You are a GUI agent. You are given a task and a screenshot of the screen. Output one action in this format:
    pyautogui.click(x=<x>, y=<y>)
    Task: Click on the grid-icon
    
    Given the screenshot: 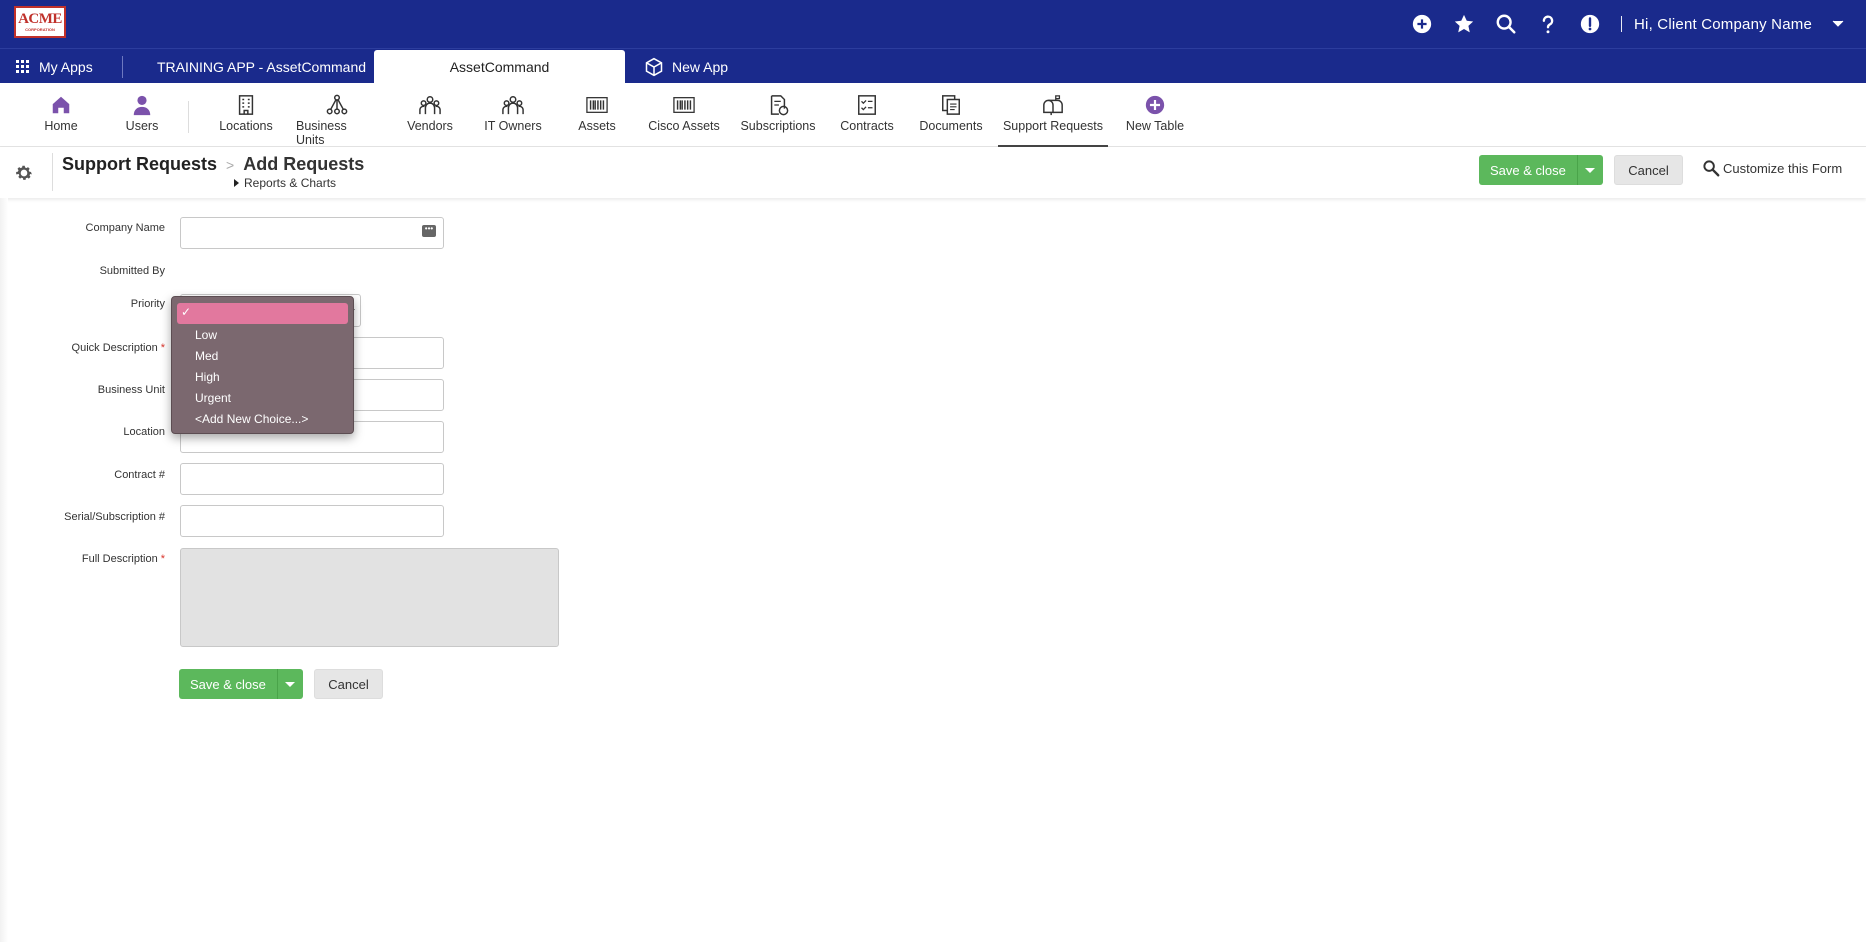 What is the action you would take?
    pyautogui.click(x=22, y=66)
    